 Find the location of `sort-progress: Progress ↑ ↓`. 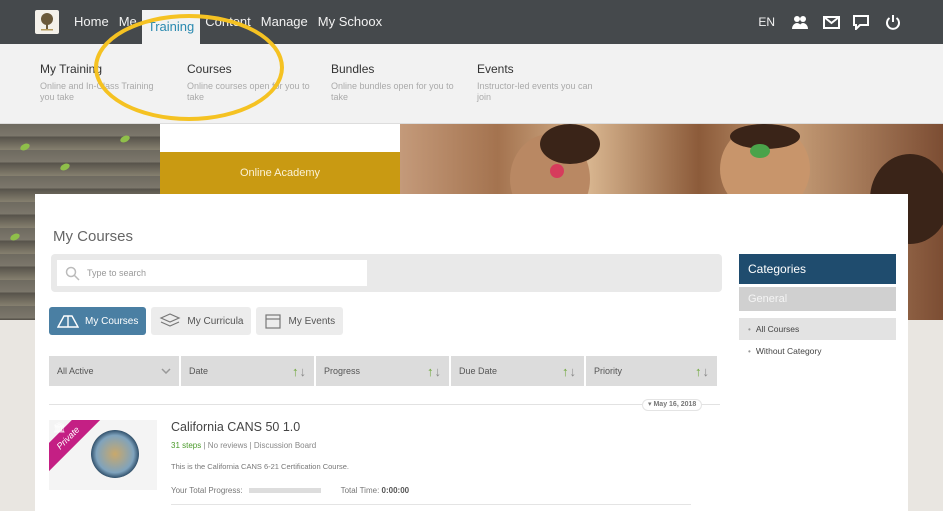

sort-progress: Progress ↑ ↓ is located at coordinates (382, 371).